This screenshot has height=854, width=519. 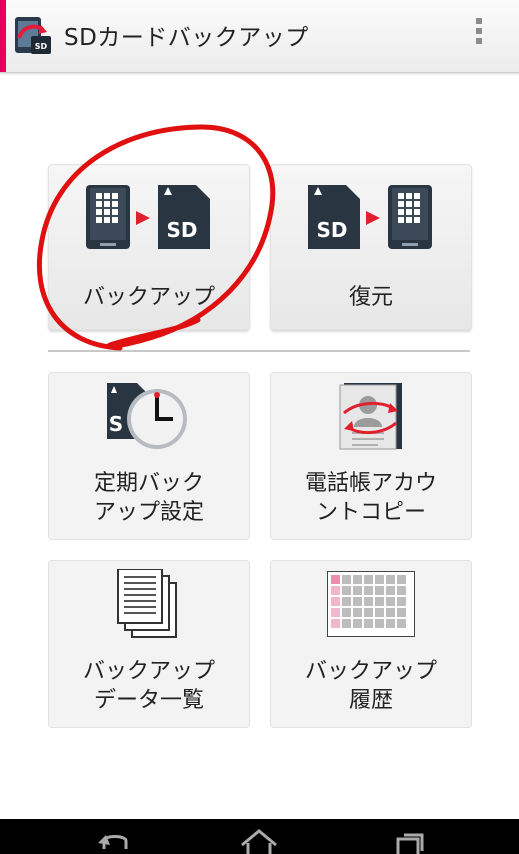 What do you see at coordinates (149, 644) in the screenshot?
I see `backup-data-list-button: バックアップ データ一覧` at bounding box center [149, 644].